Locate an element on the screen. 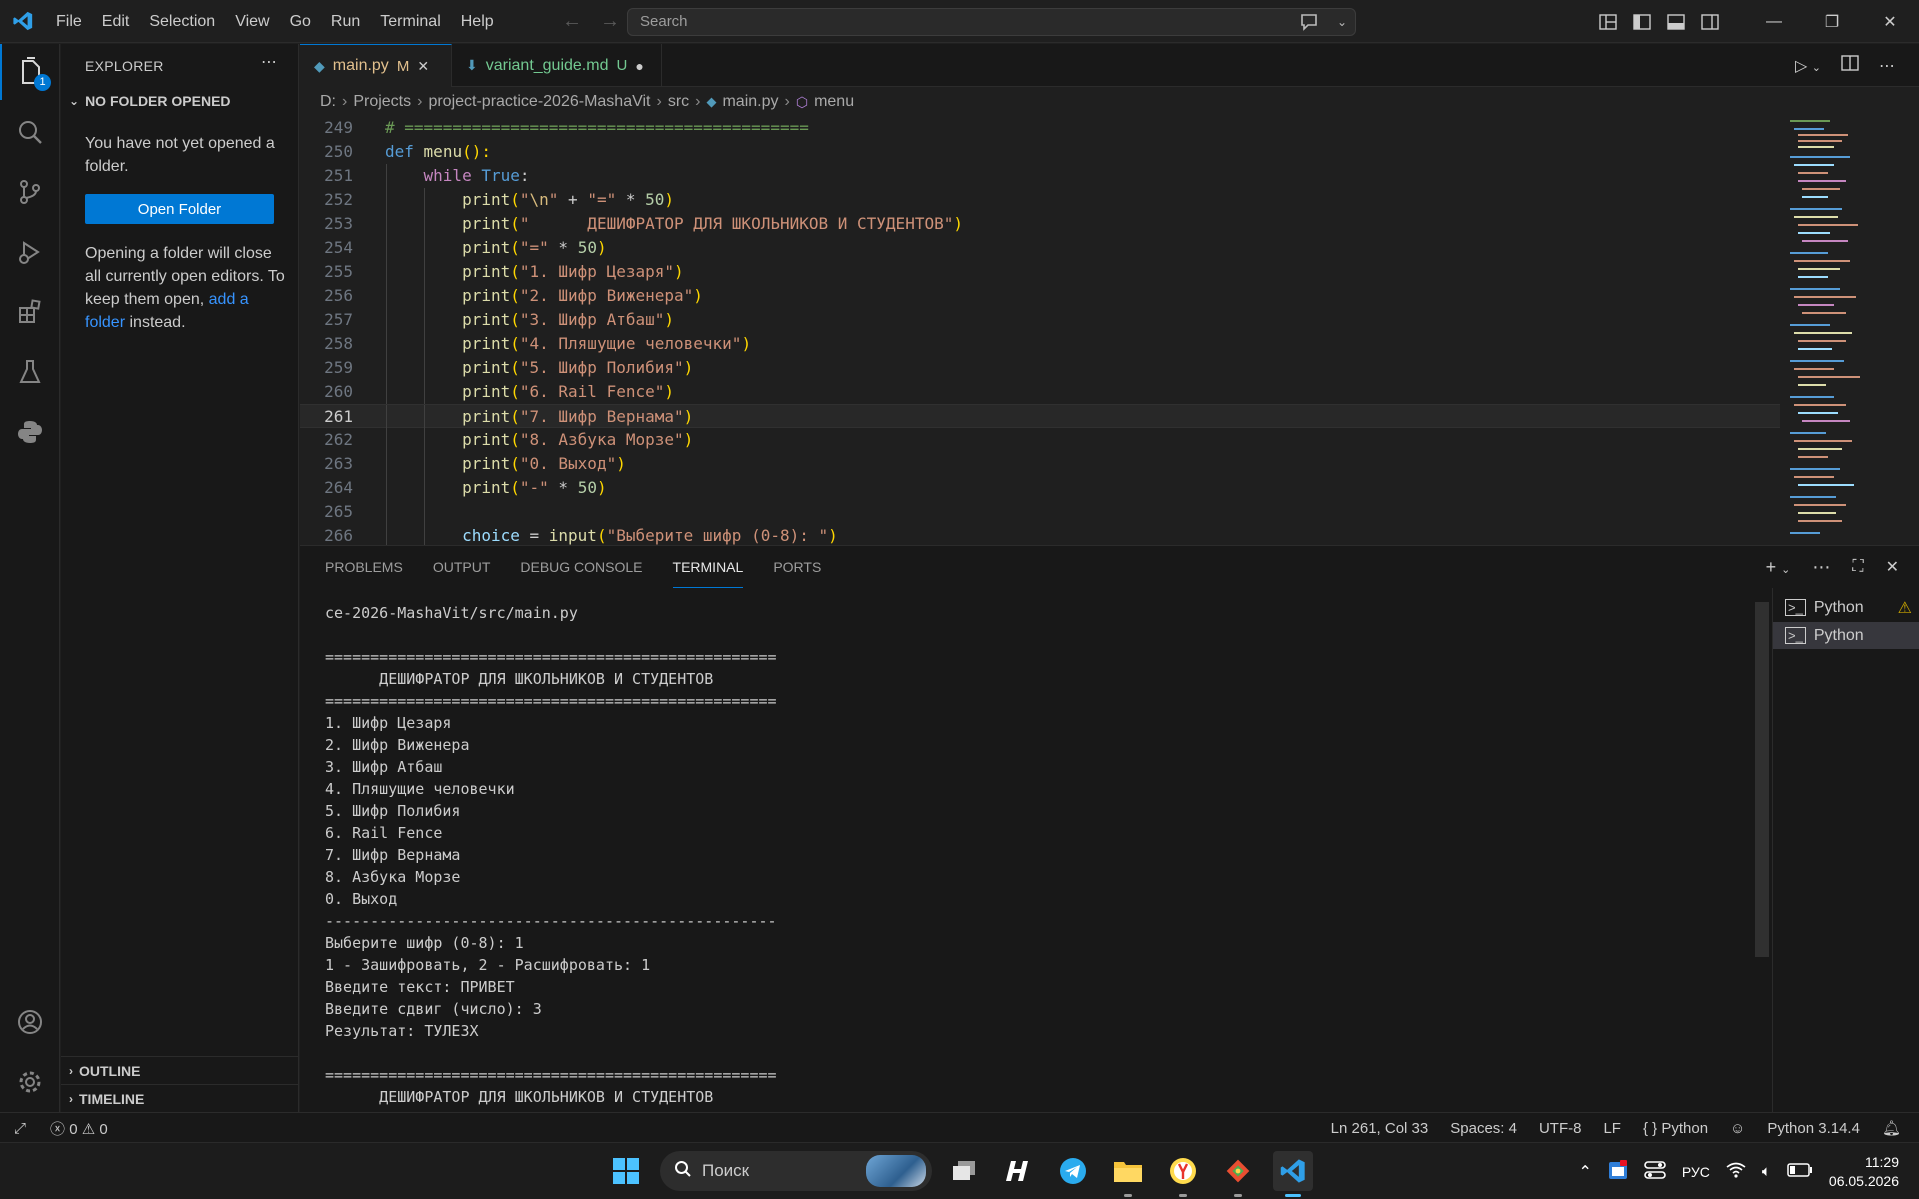  no-folder-section-header: ⌄ NO FOLDER OPENED is located at coordinates (150, 101).